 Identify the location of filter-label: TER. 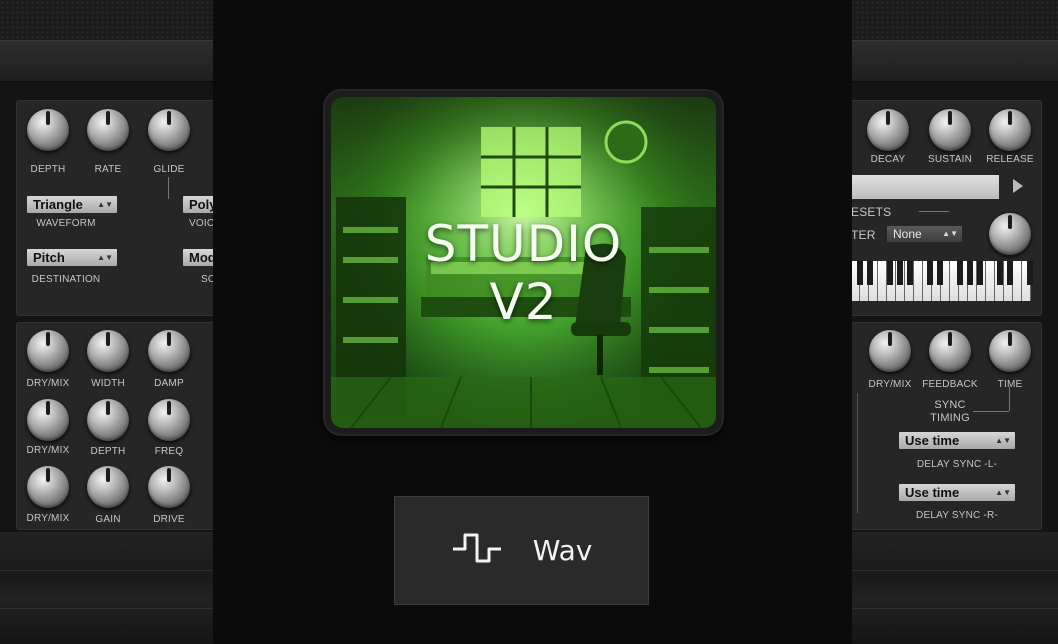
(863, 235).